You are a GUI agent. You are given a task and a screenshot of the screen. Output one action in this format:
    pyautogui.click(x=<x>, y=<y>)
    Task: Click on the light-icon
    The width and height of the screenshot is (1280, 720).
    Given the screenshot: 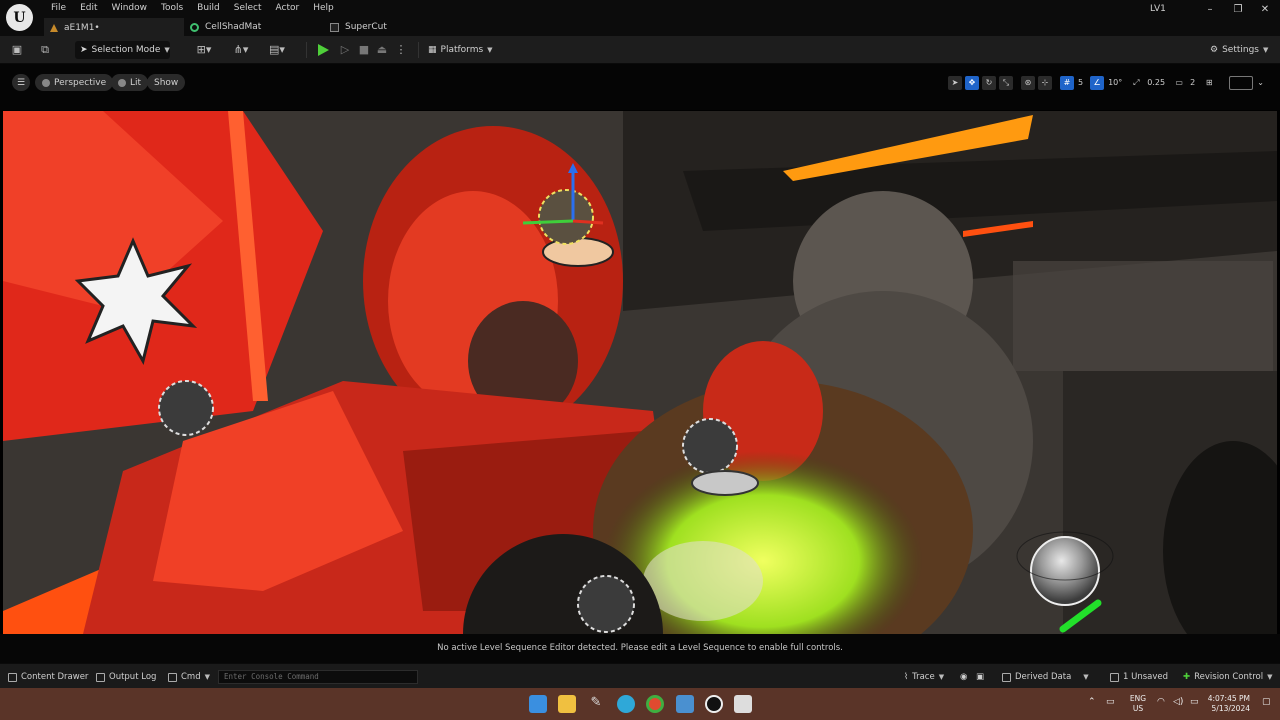 What is the action you would take?
    pyautogui.click(x=122, y=82)
    